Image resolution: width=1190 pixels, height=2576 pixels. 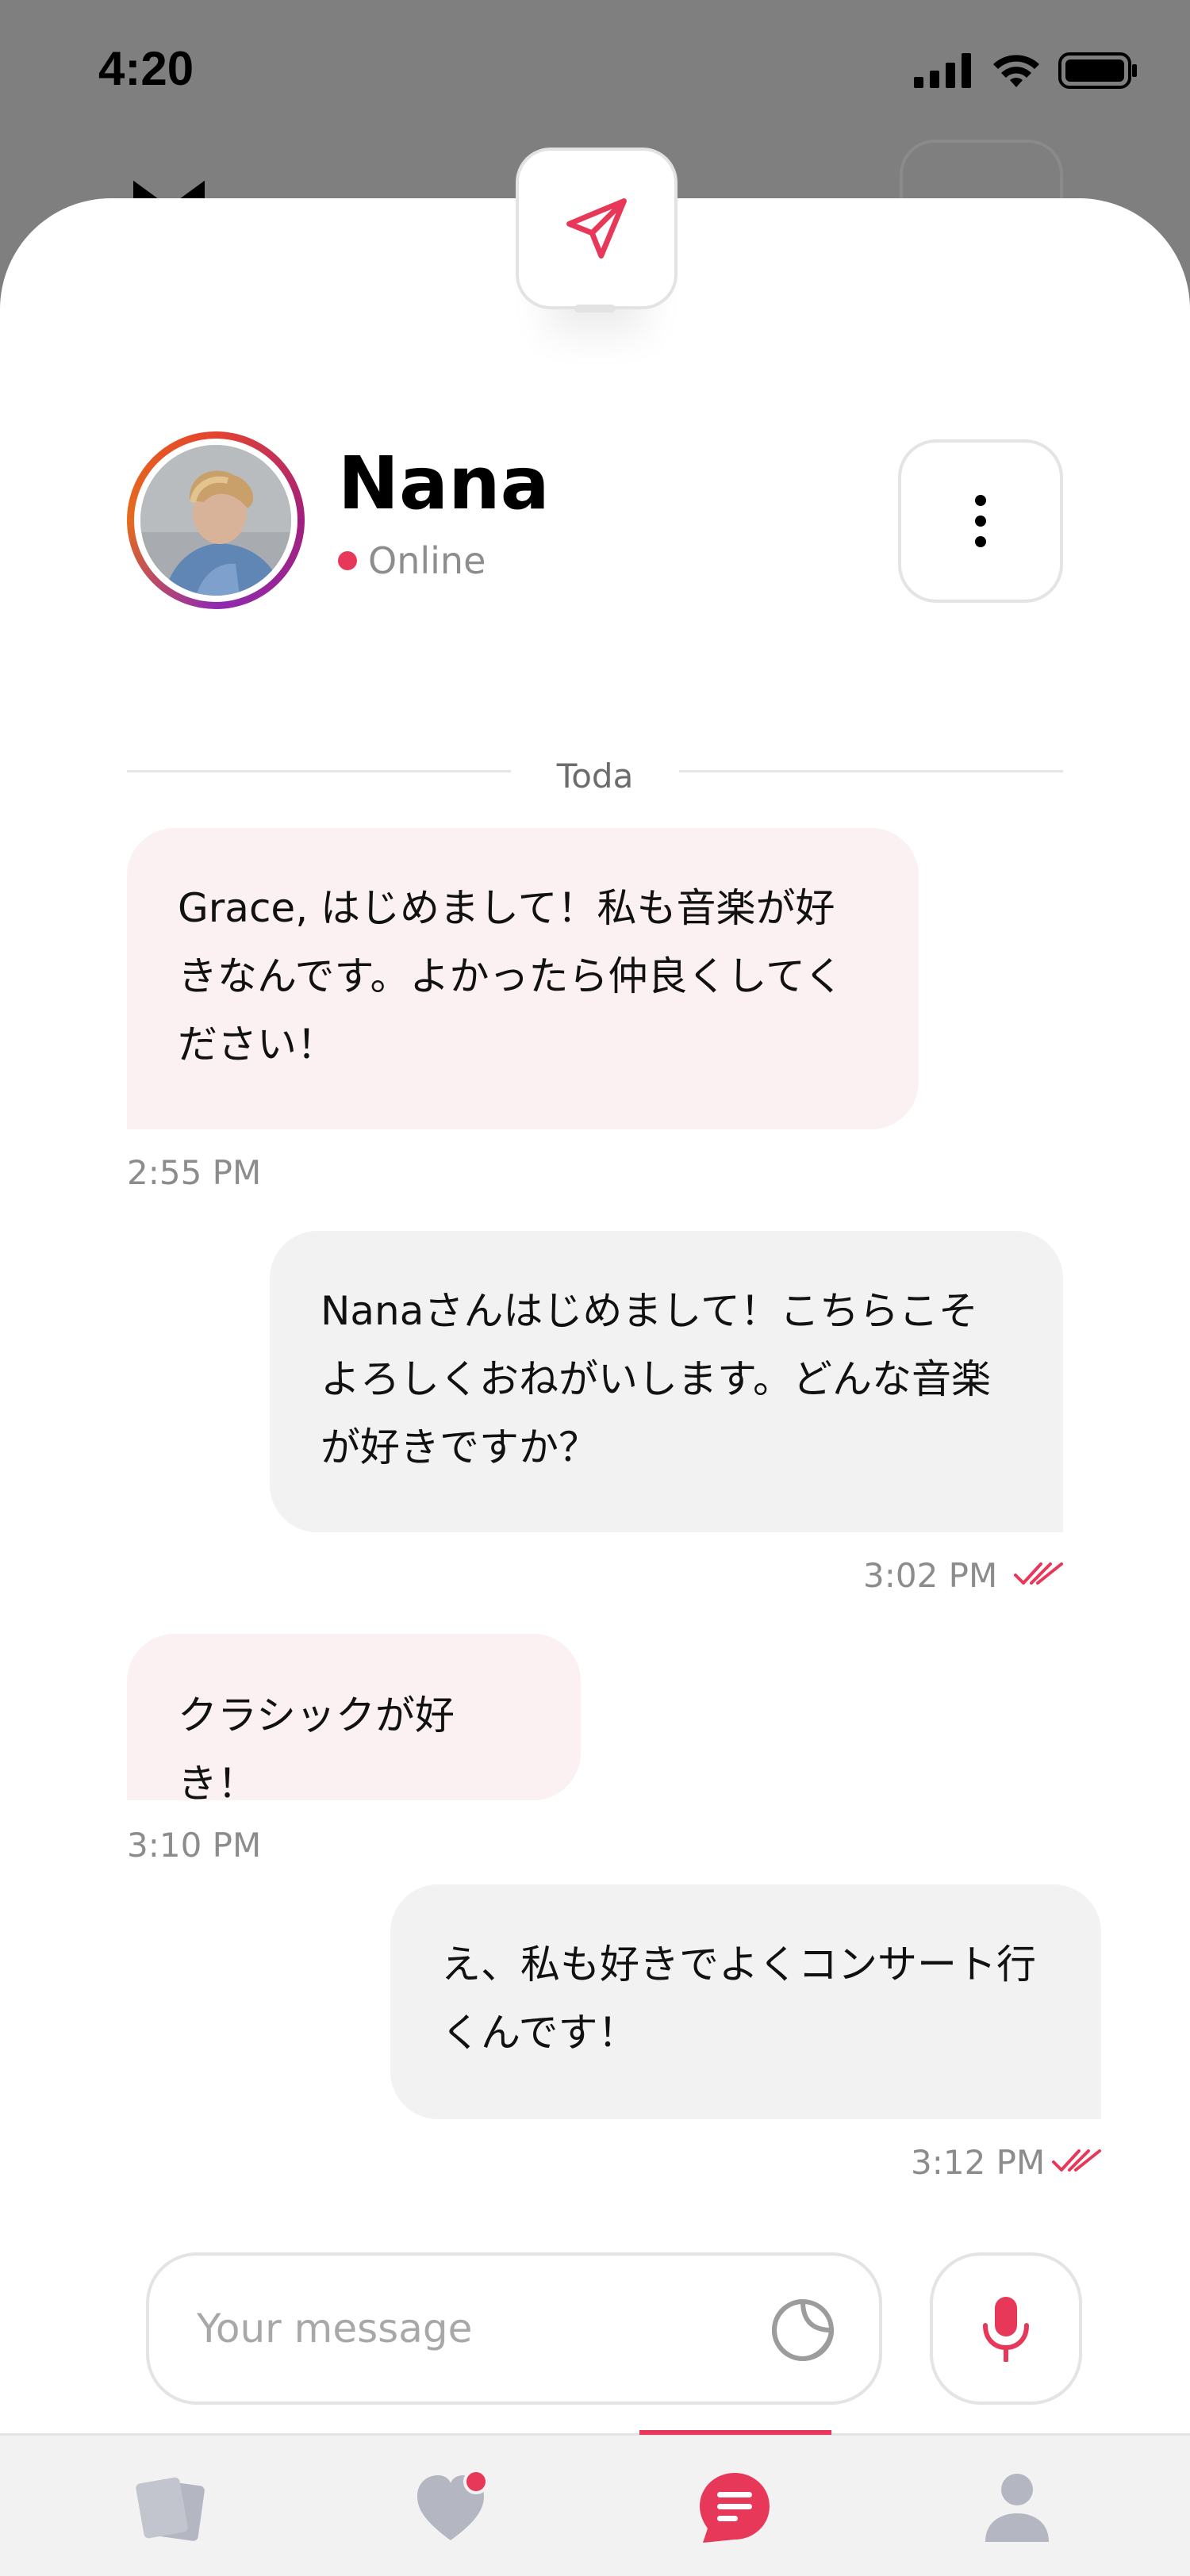 I want to click on message-time: 3:12 PM, so click(x=978, y=2163).